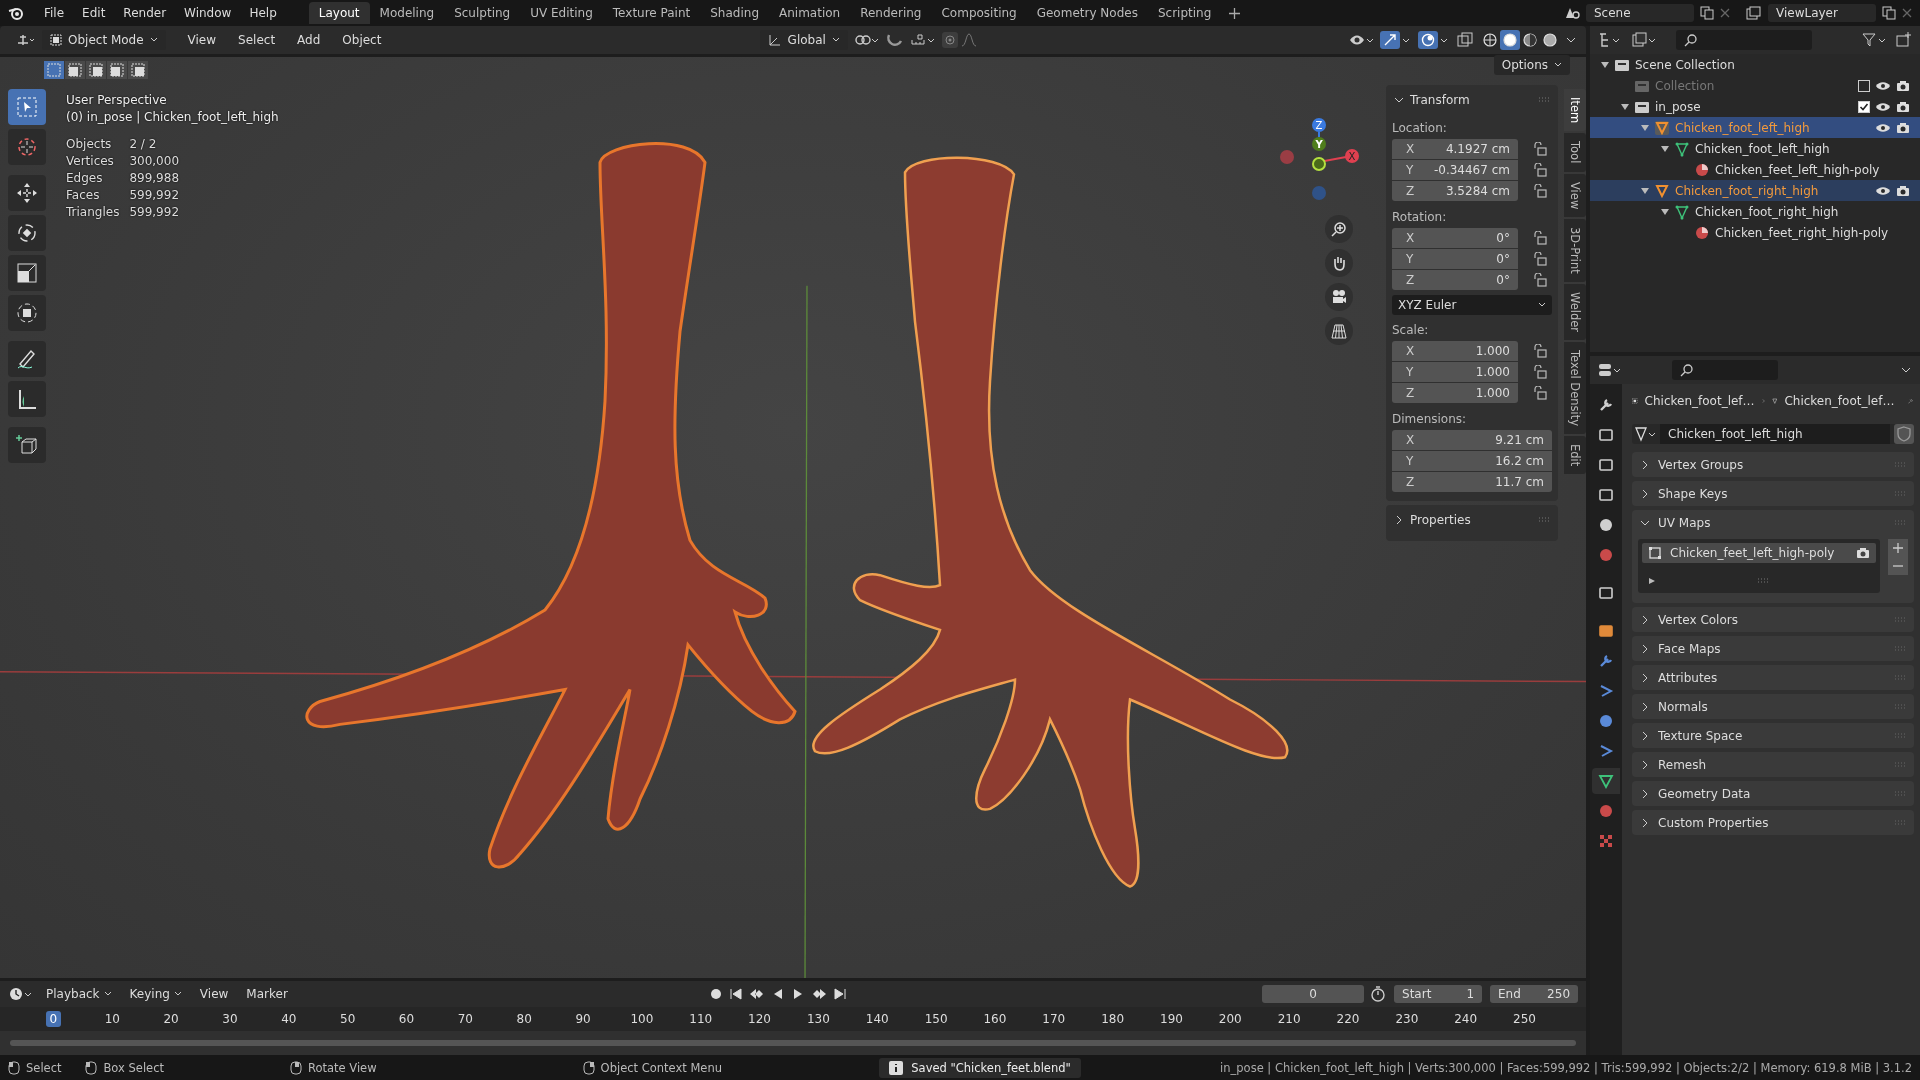  I want to click on start-frame-field: Start 1, so click(1438, 994).